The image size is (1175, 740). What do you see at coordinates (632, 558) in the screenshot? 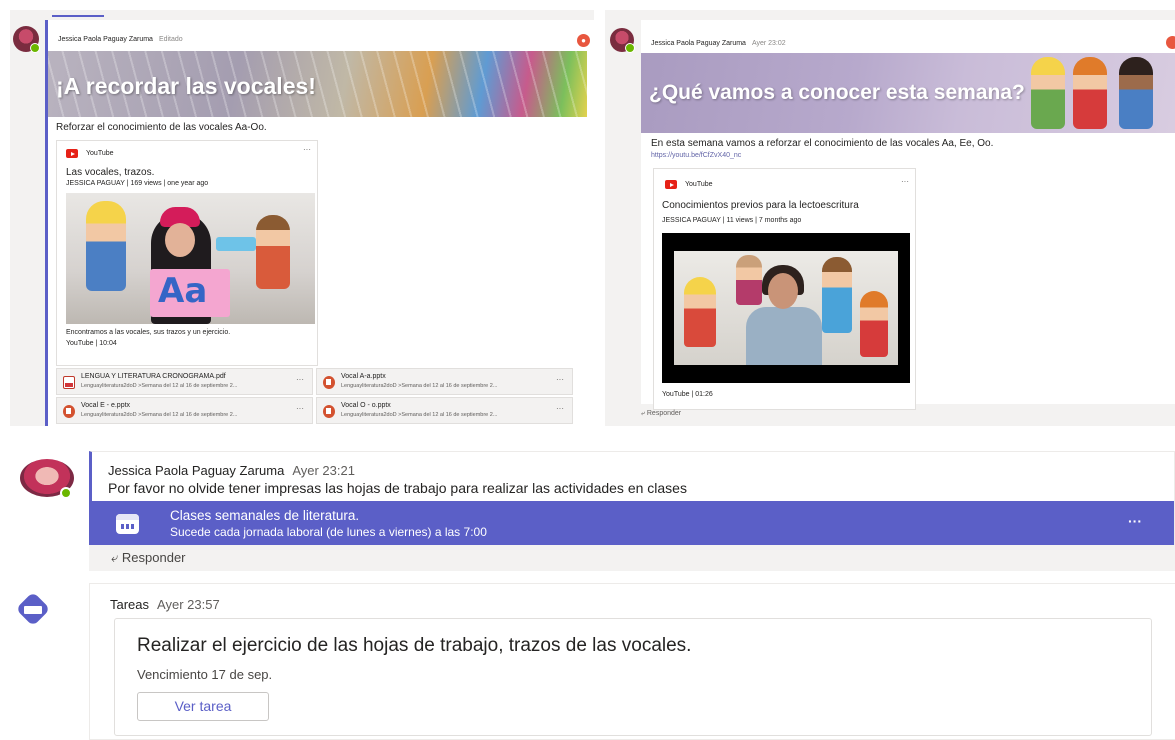
I see `reply-bar: ⤶ Responder` at bounding box center [632, 558].